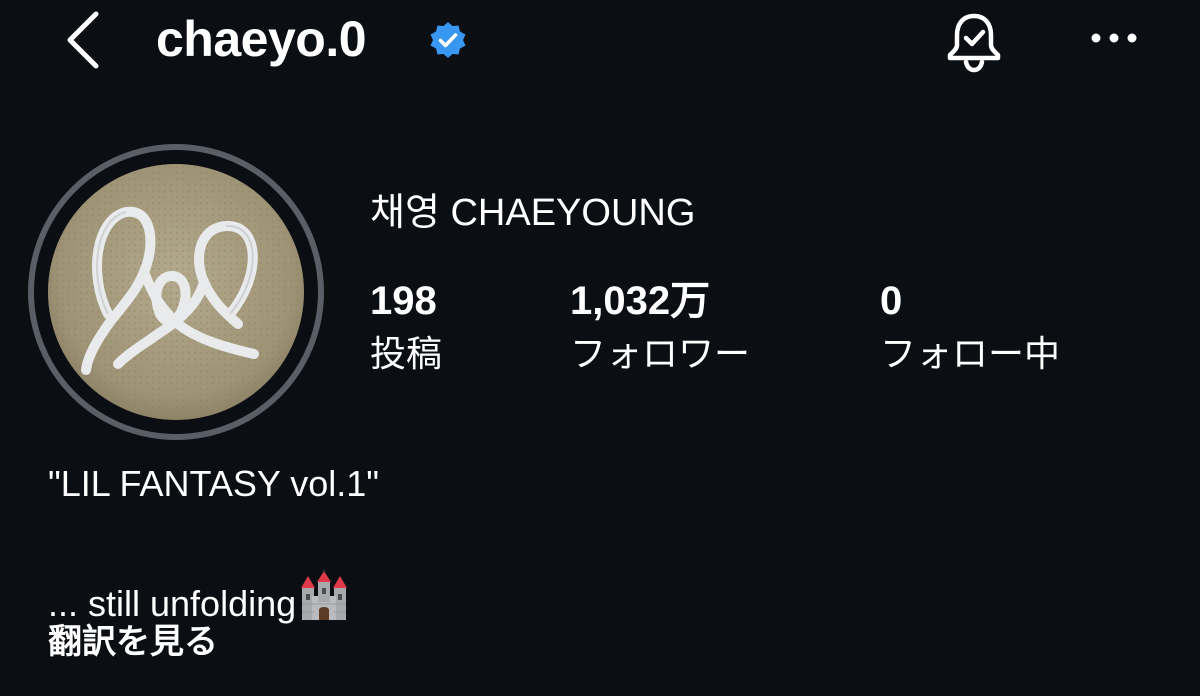 Image resolution: width=1200 pixels, height=696 pixels. I want to click on bio-line-1: "LIL FANTASY vol.1", so click(214, 483).